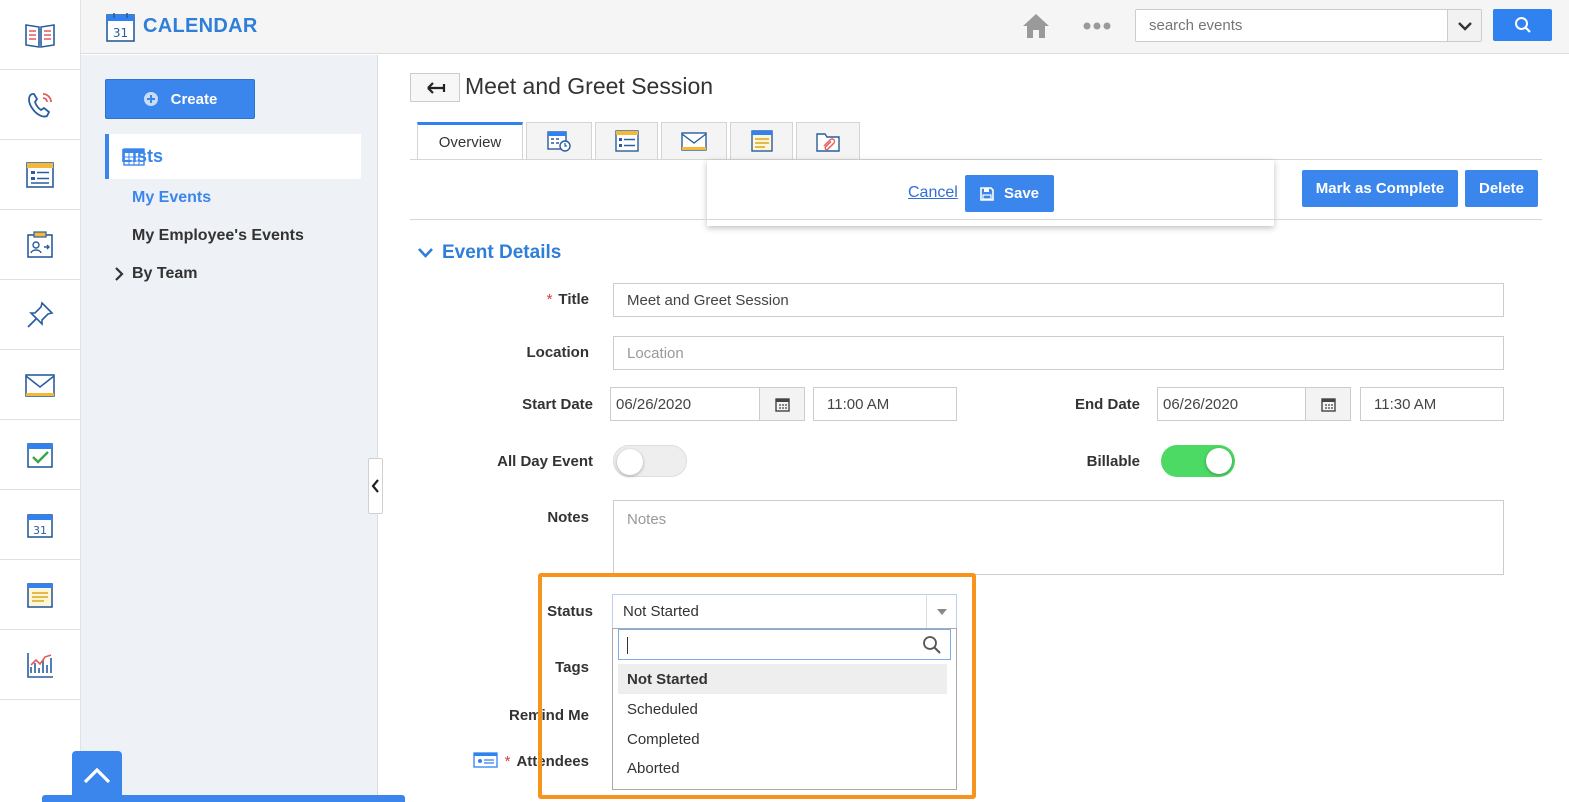  I want to click on chart-icon, so click(40, 665).